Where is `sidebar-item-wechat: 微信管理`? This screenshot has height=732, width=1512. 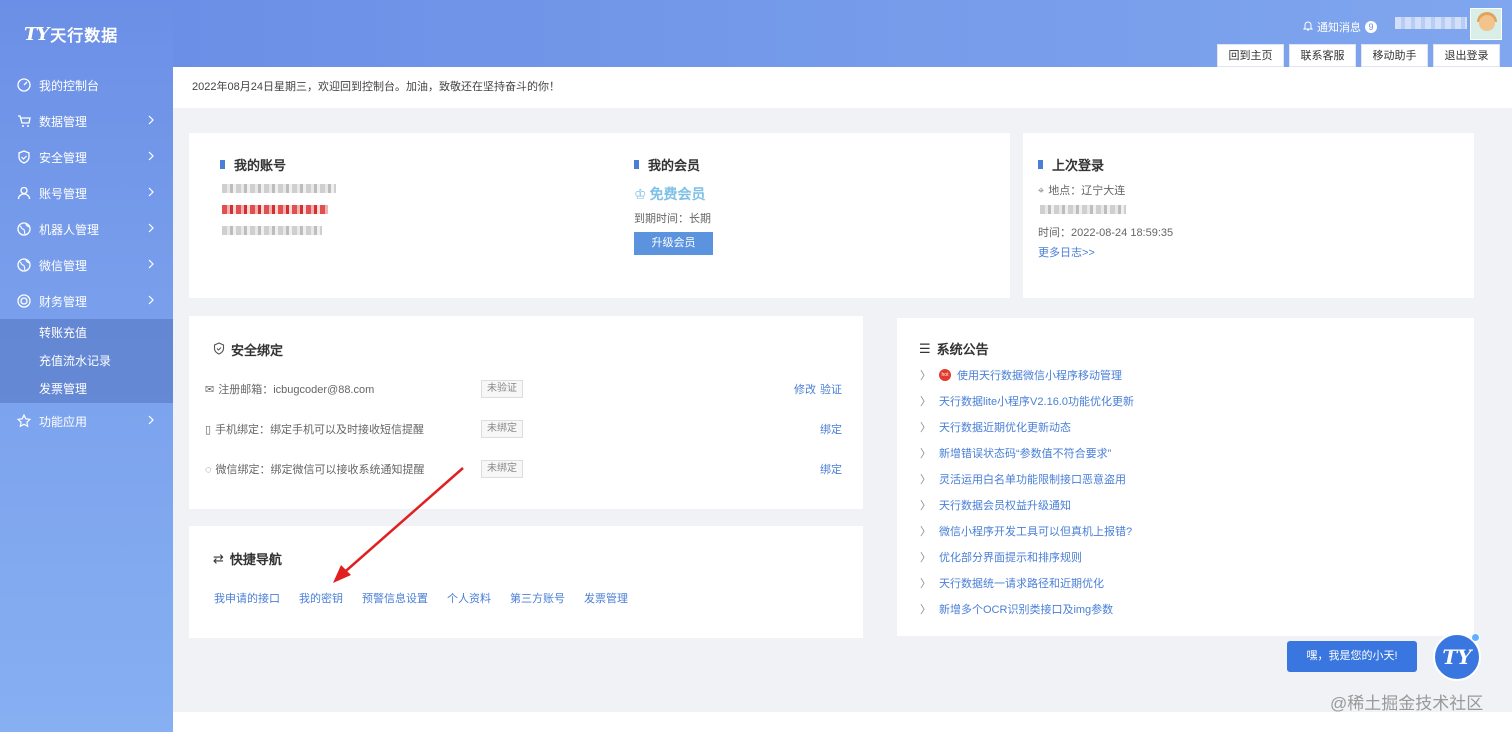
sidebar-item-wechat: 微信管理 is located at coordinates (86, 265).